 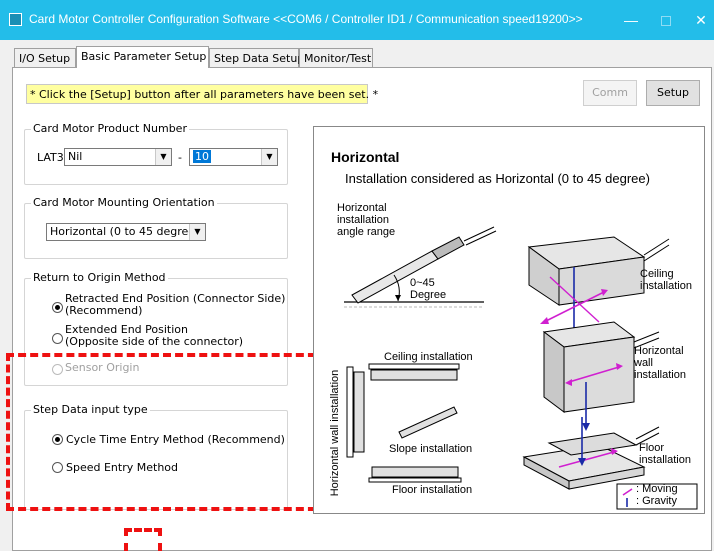 I want to click on wall-label-line1: Horizontal, so click(x=659, y=351).